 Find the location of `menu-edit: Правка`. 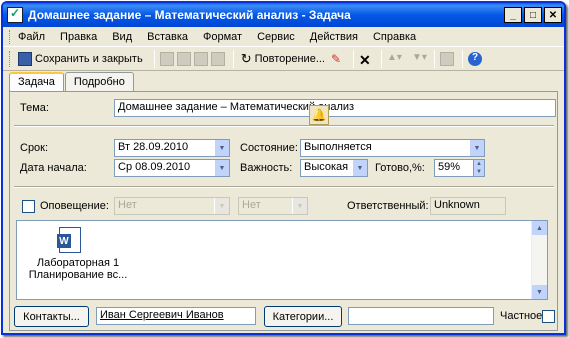

menu-edit: Правка is located at coordinates (78, 37).